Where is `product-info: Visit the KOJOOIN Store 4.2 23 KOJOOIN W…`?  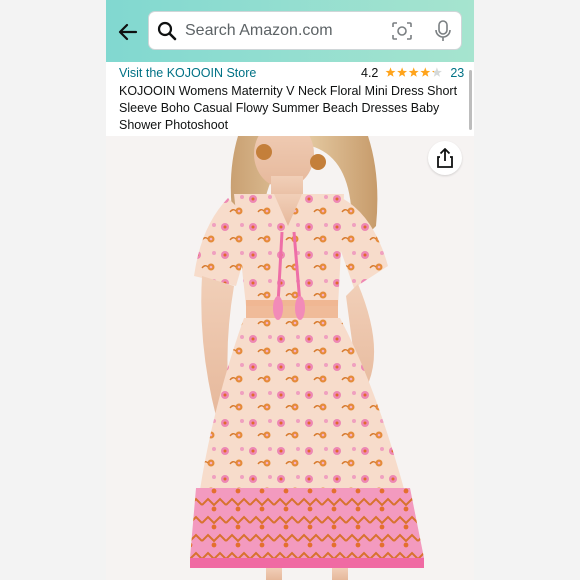
product-info: Visit the KOJOOIN Store 4.2 23 KOJOOIN W… is located at coordinates (290, 99).